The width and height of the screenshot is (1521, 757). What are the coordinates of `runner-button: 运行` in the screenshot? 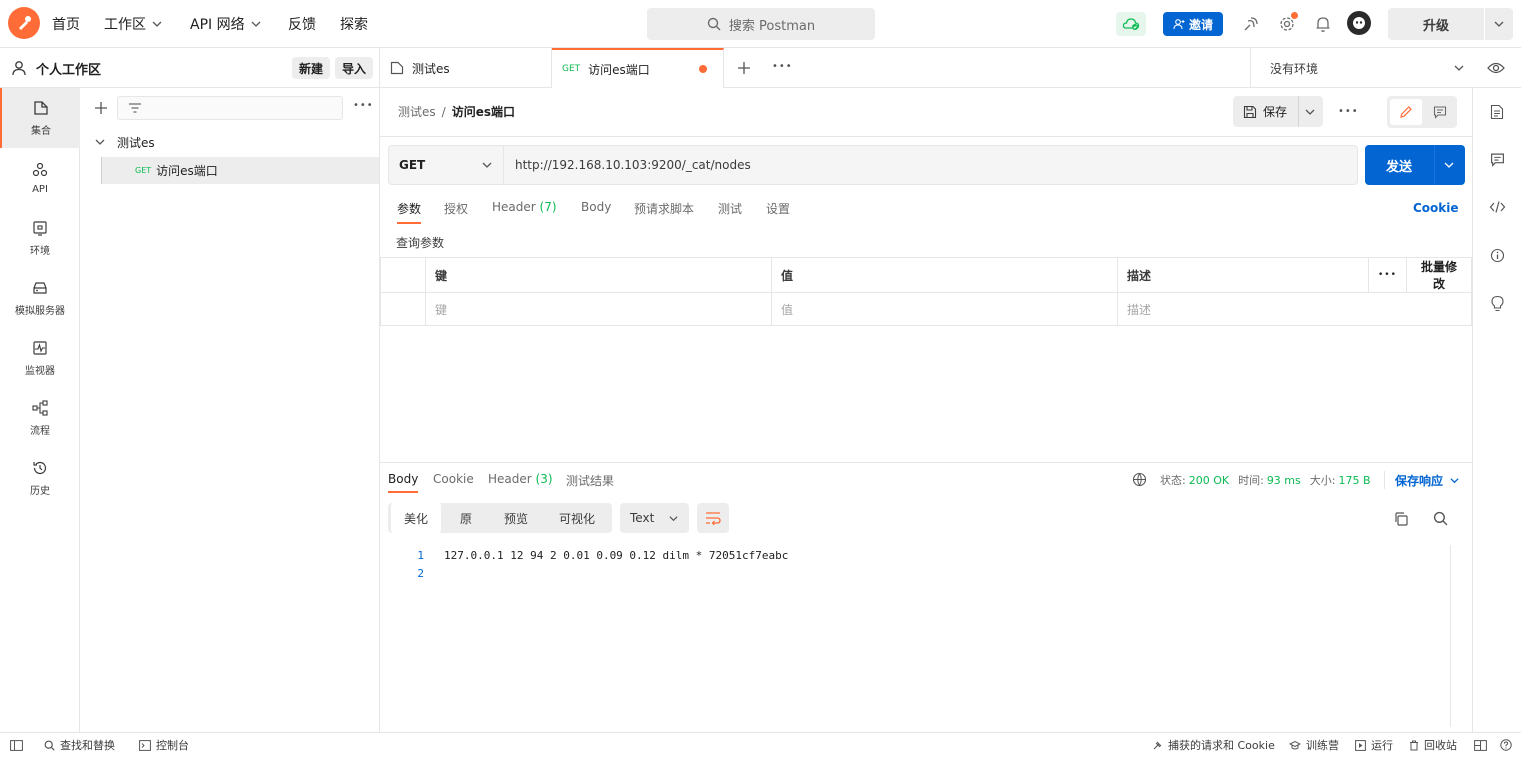 It's located at (1374, 745).